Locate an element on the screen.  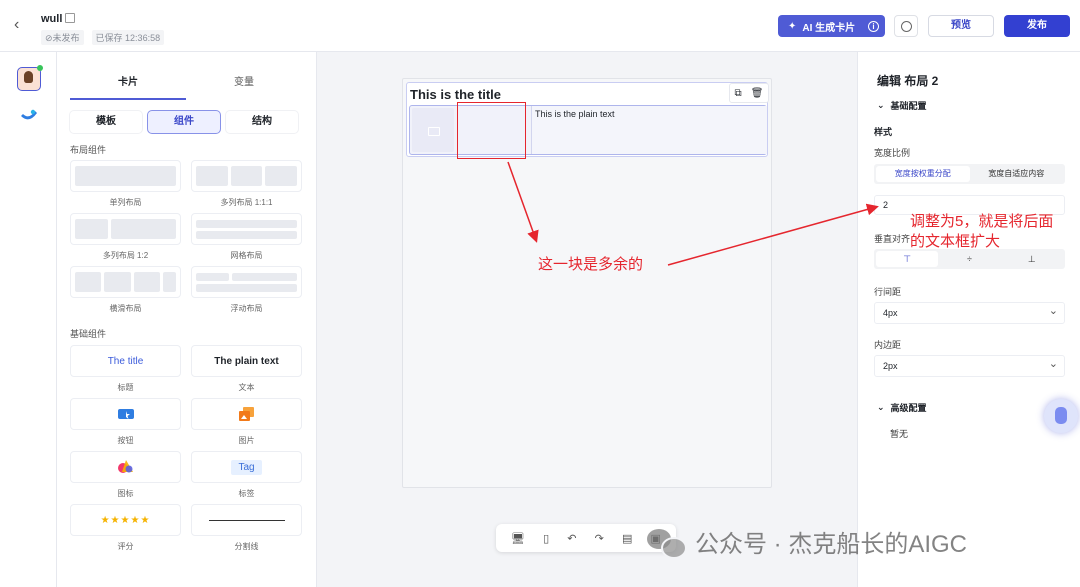
ai-button-label: AI 生成卡片 is located at coordinates (829, 28).